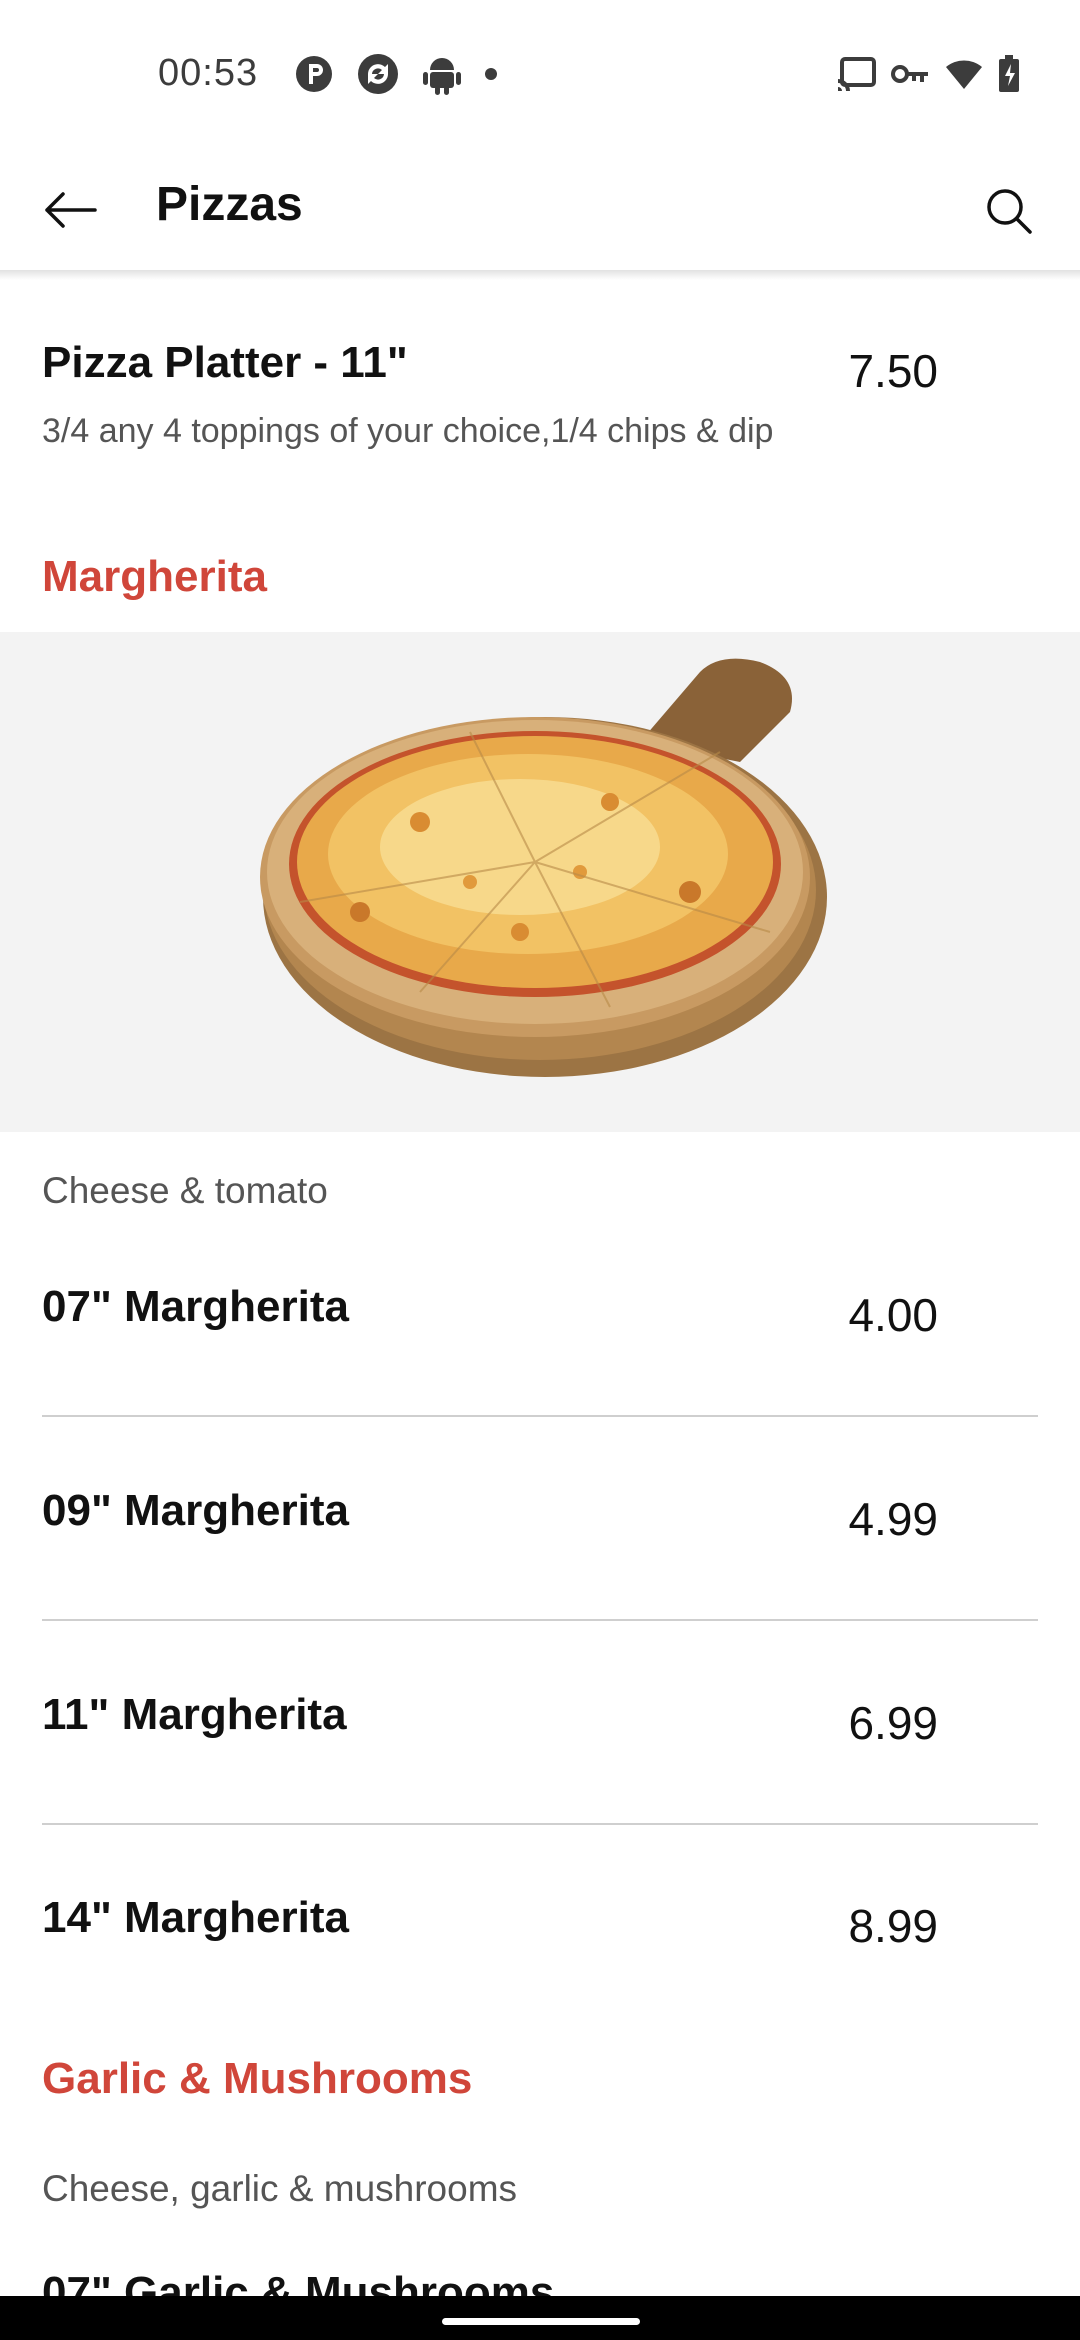 Image resolution: width=1080 pixels, height=2340 pixels. What do you see at coordinates (154, 576) in the screenshot?
I see `section-title-margherita: Margherita` at bounding box center [154, 576].